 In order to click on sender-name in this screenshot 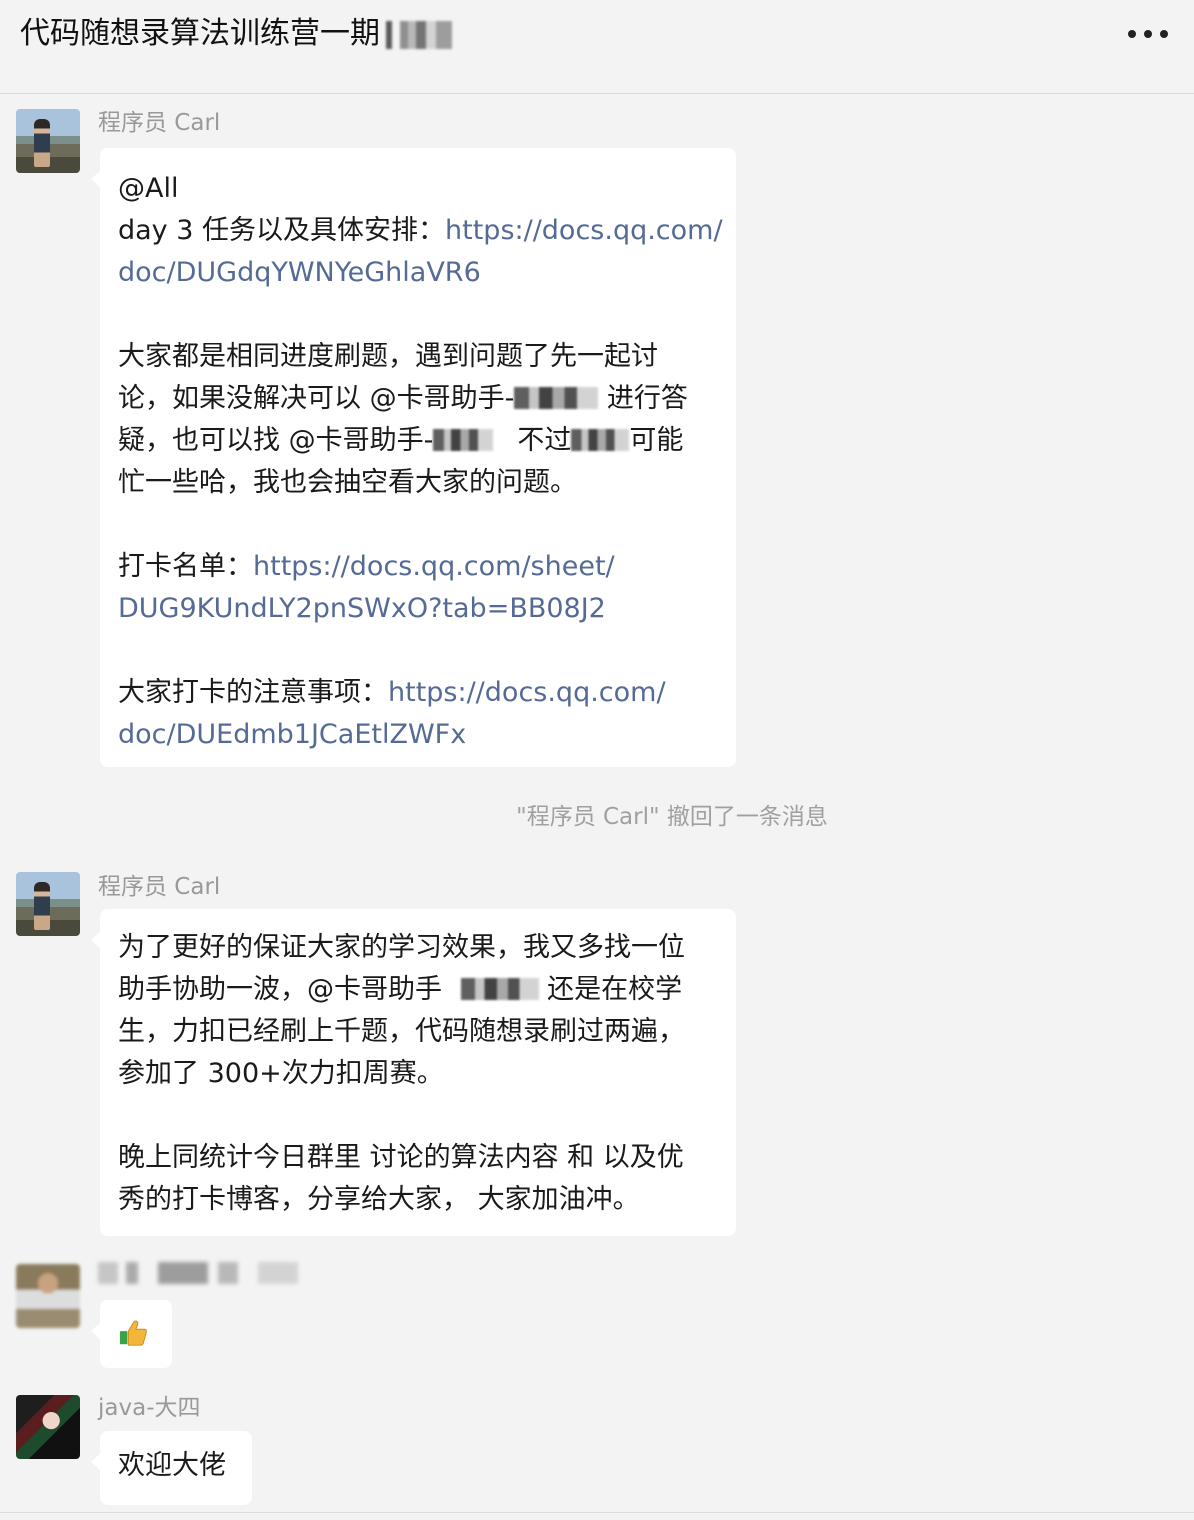, I will do `click(198, 1277)`.